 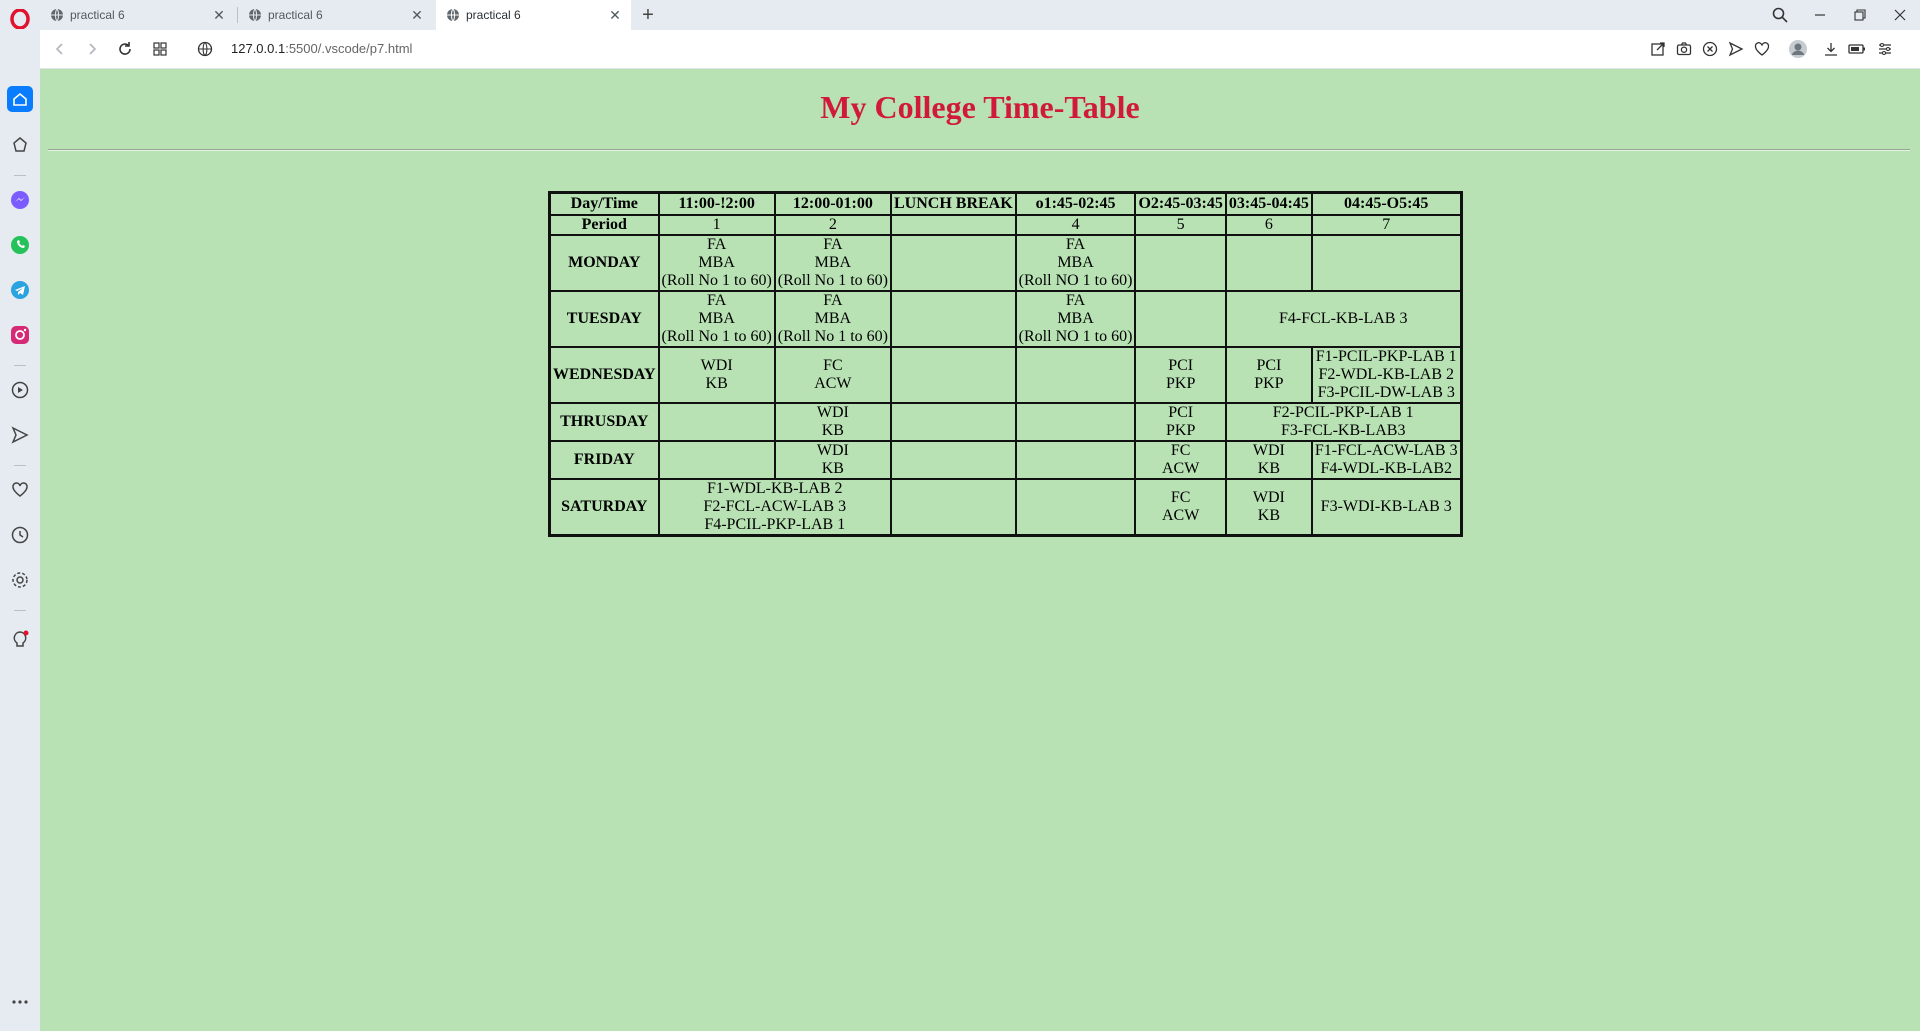 What do you see at coordinates (1075, 319) in the screenshot?
I see `class-cell: FA MBA (Roll NO 1 to 60)` at bounding box center [1075, 319].